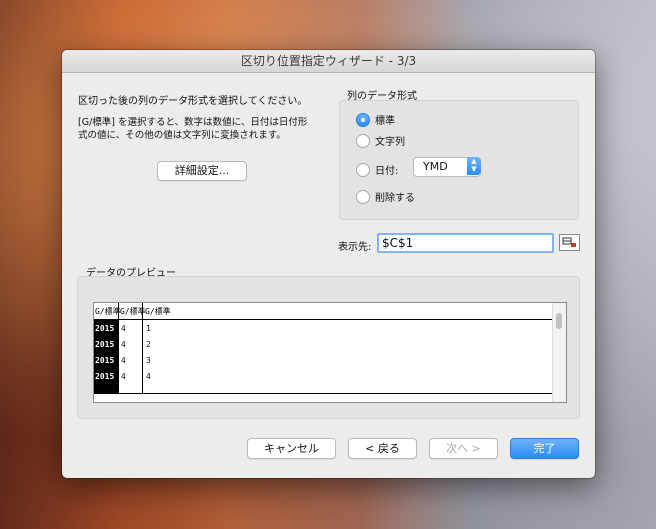 The width and height of the screenshot is (656, 529). Describe the element at coordinates (465, 243) in the screenshot. I see `destination-input: $C$1` at that location.